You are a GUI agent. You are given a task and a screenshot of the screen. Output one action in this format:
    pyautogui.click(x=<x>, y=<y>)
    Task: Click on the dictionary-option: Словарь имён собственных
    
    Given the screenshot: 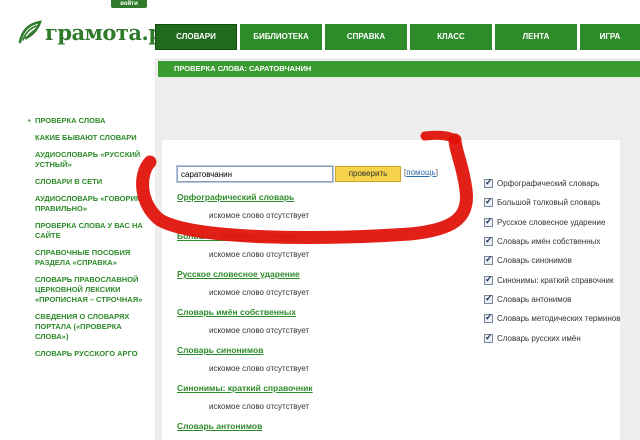 What is the action you would take?
    pyautogui.click(x=559, y=241)
    